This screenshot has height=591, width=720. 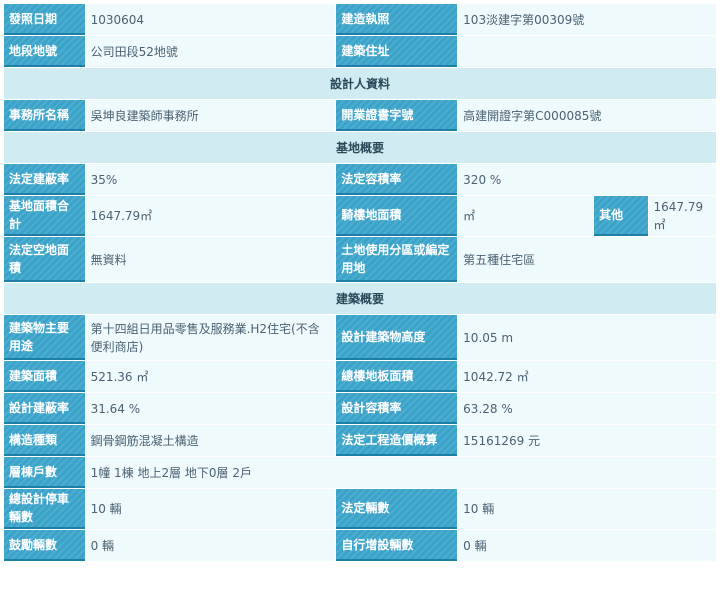 What do you see at coordinates (587, 19) in the screenshot?
I see `build-license-value: 103淡建字第00309號` at bounding box center [587, 19].